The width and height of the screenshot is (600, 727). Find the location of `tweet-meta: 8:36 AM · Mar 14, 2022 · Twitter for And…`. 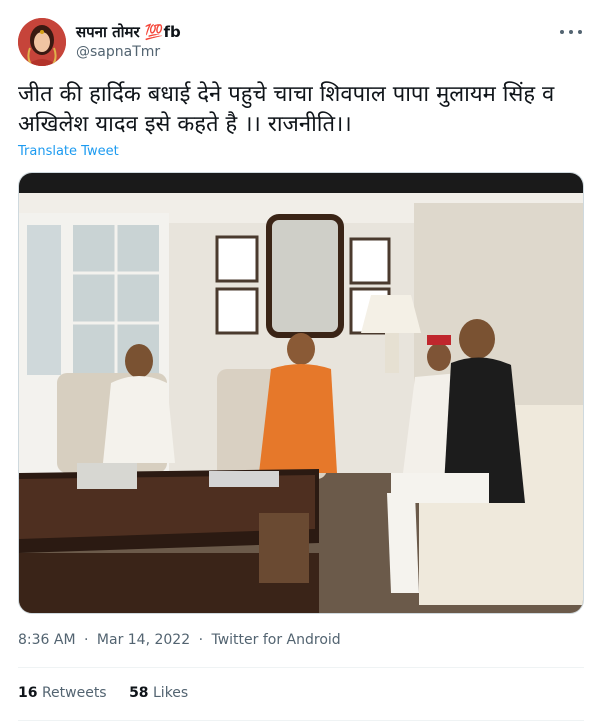

tweet-meta: 8:36 AM · Mar 14, 2022 · Twitter for And… is located at coordinates (179, 640).